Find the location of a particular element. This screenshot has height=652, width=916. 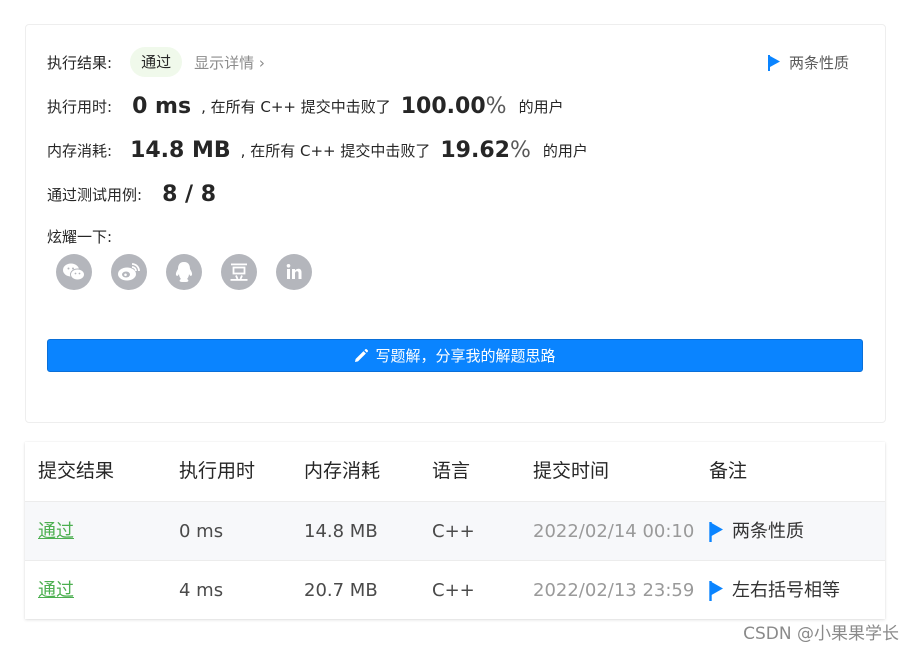

share-icons is located at coordinates (193, 272).